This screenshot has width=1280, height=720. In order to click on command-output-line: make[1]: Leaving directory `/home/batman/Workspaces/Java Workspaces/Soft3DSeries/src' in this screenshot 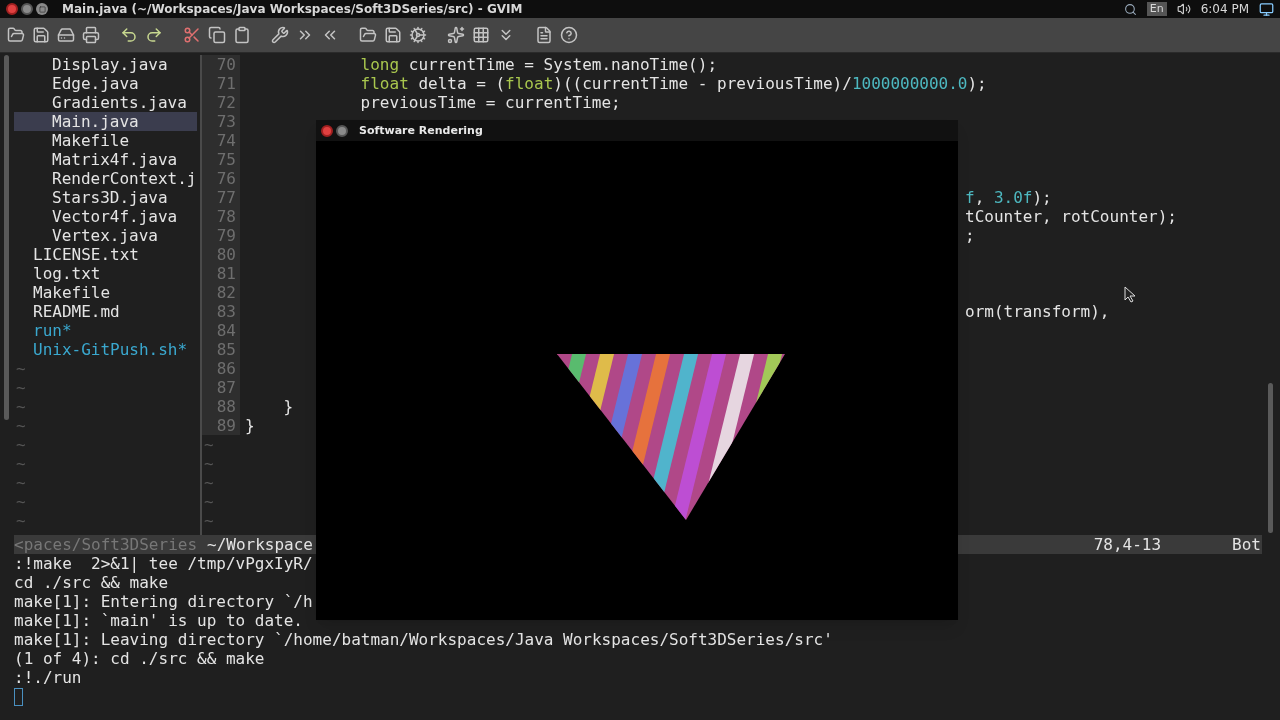, I will do `click(423, 639)`.